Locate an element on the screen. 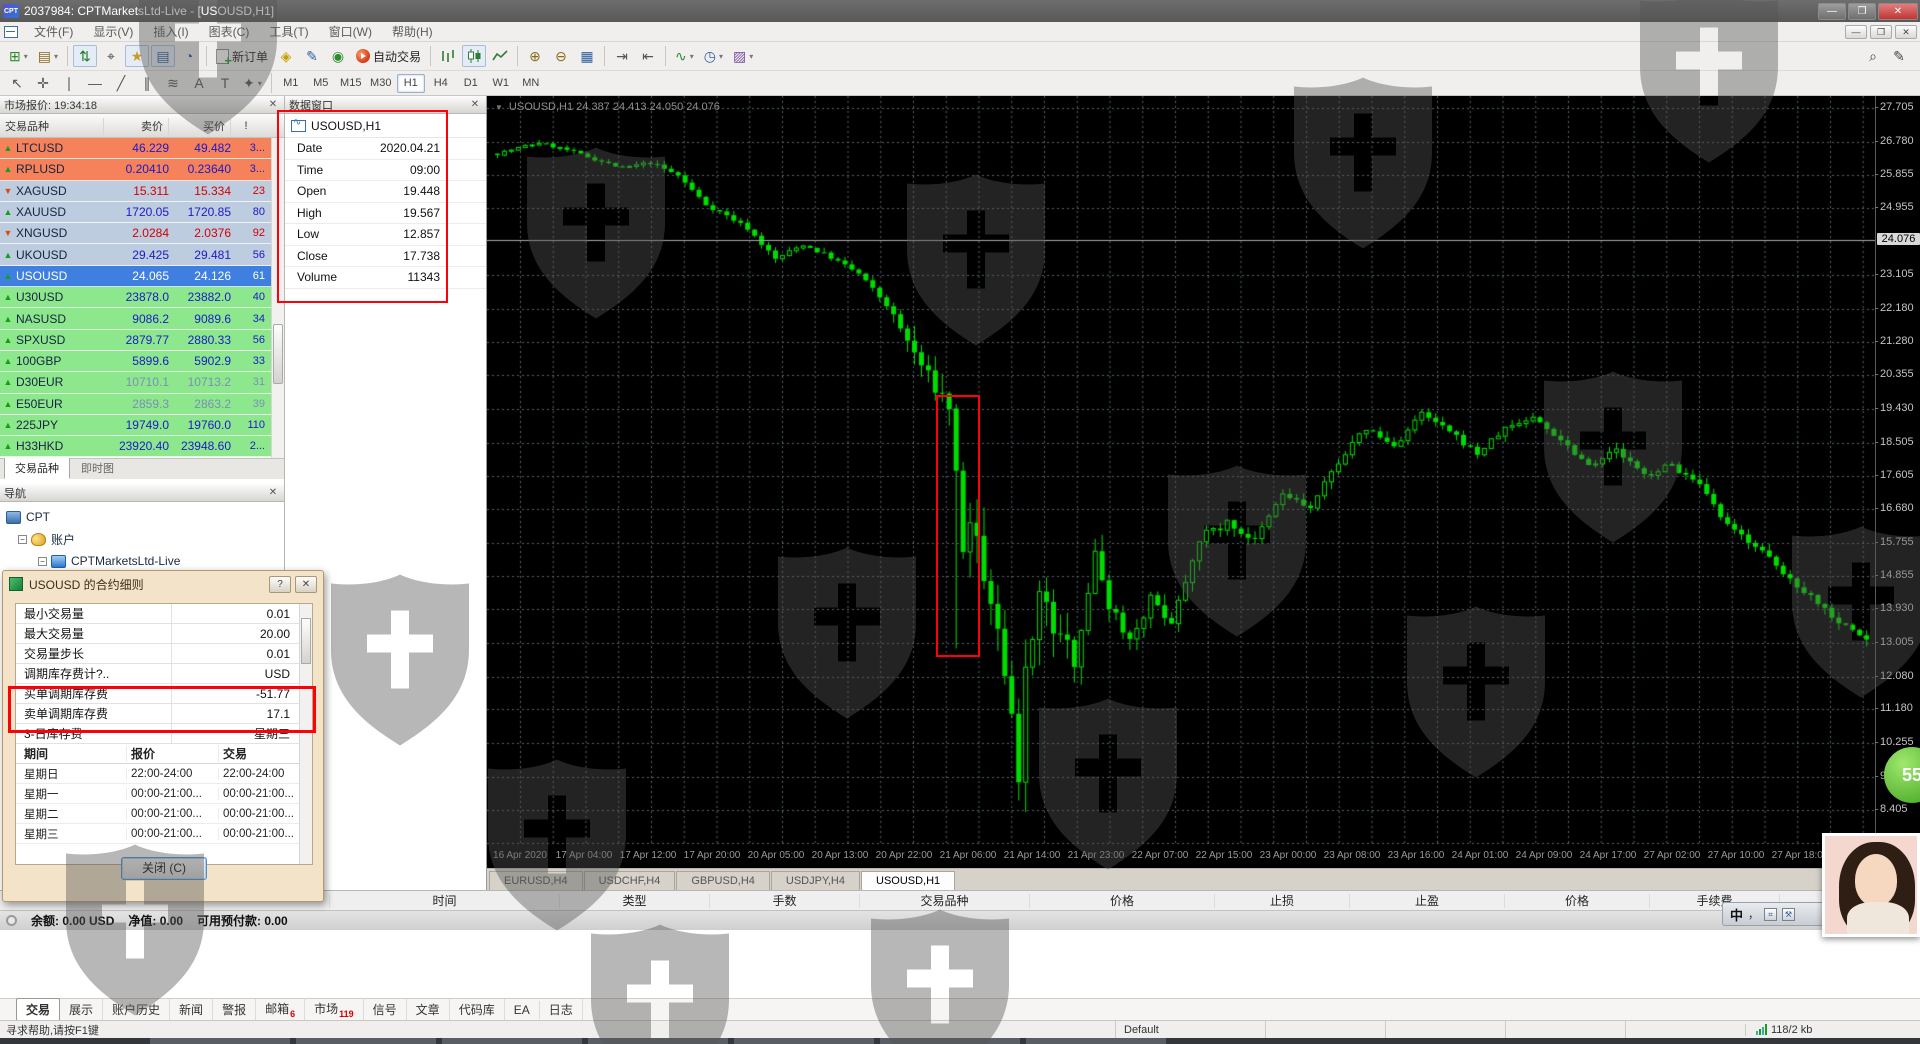 Image resolution: width=1920 pixels, height=1044 pixels. terminal-tab: 邮箱6 is located at coordinates (281, 1009).